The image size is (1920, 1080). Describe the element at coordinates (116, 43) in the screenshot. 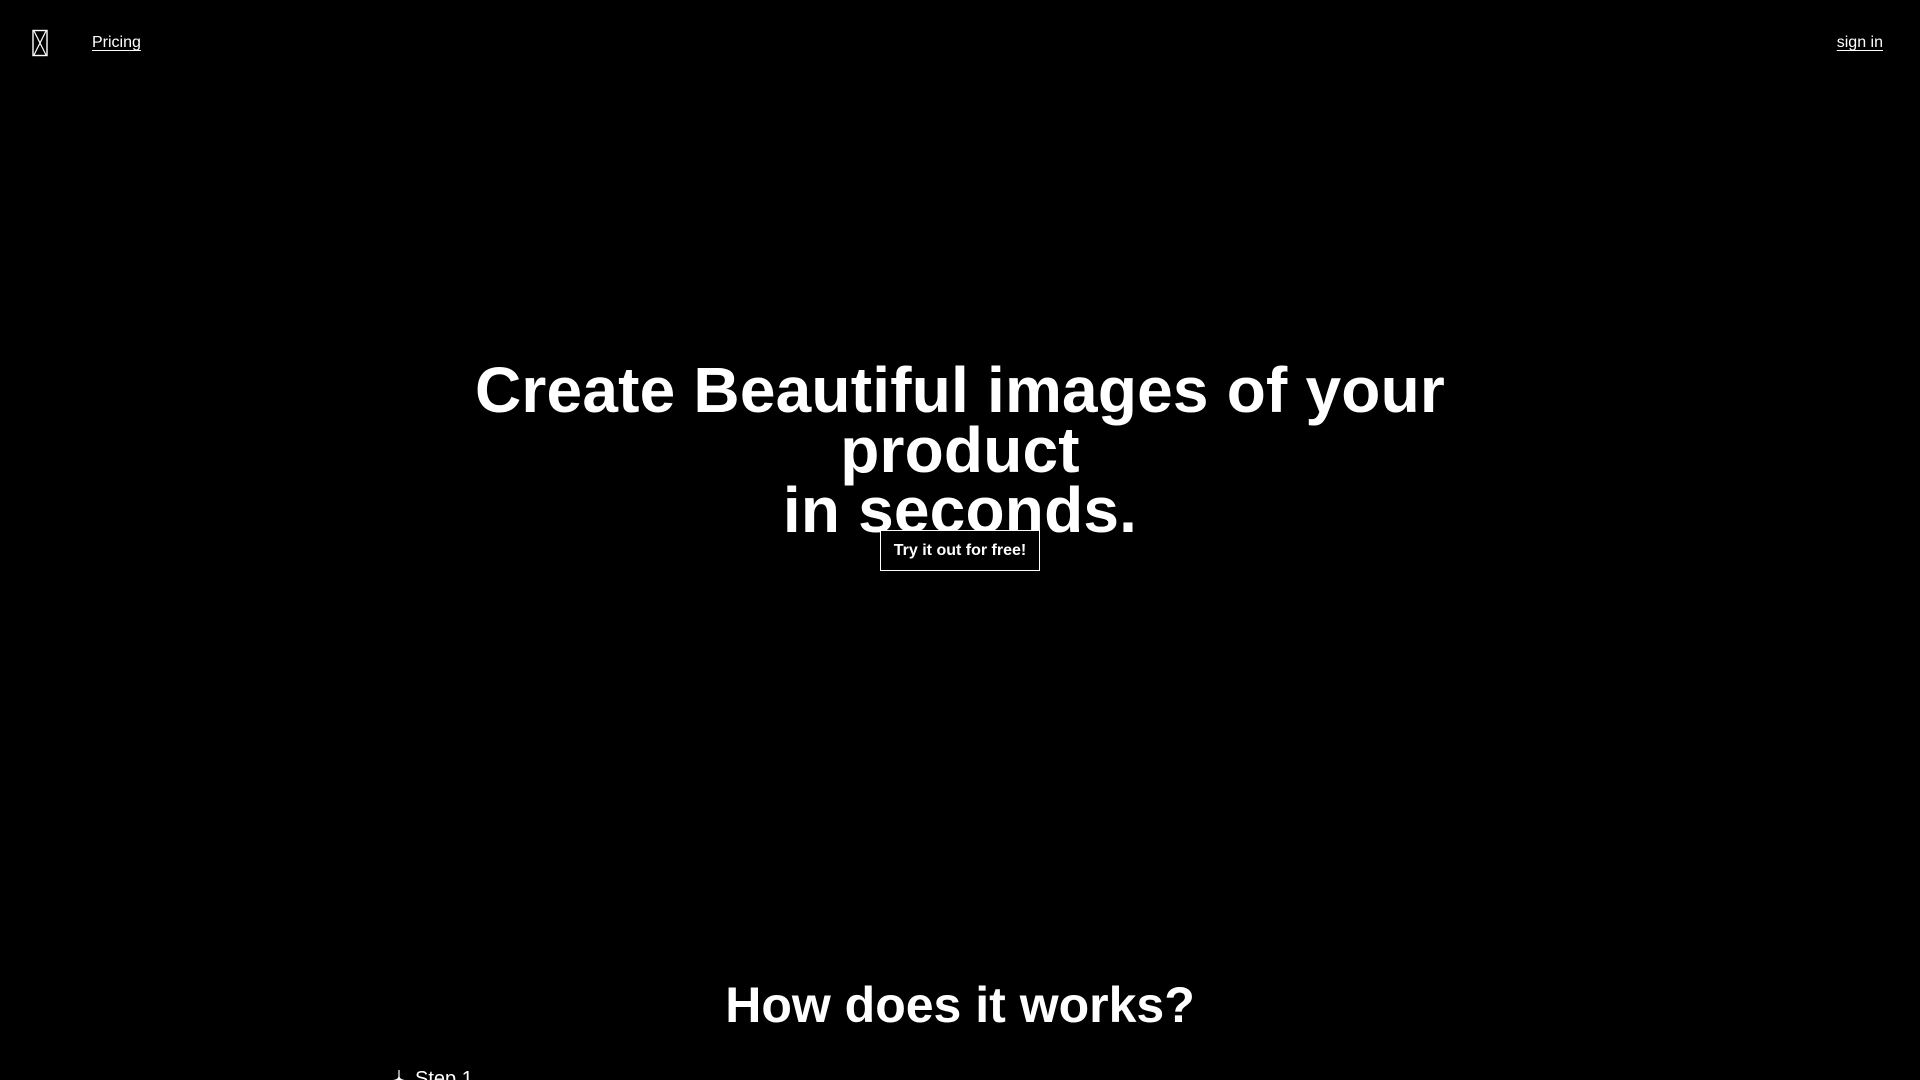

I see `nav-pricing-link: Pricing` at that location.